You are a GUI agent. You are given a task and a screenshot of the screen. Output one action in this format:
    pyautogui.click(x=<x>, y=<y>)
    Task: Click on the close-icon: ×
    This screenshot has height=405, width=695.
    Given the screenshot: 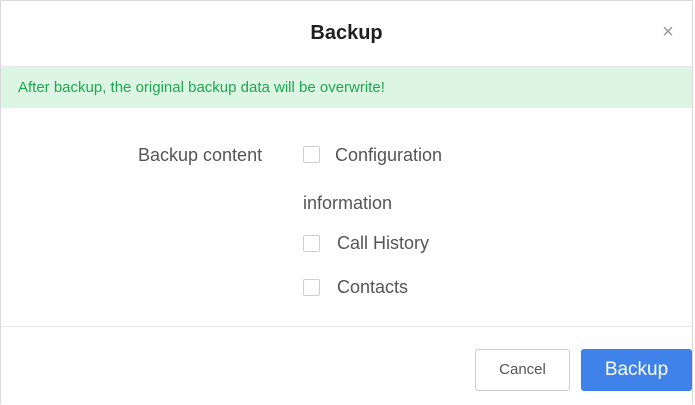 What is the action you would take?
    pyautogui.click(x=668, y=32)
    